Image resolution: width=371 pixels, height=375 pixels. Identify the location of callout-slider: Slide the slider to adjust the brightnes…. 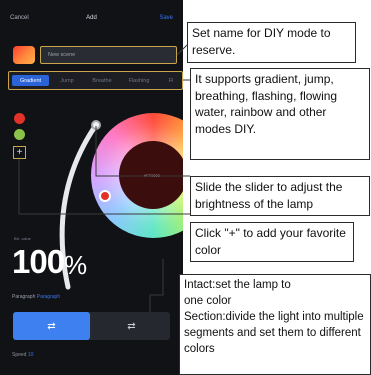
(280, 196).